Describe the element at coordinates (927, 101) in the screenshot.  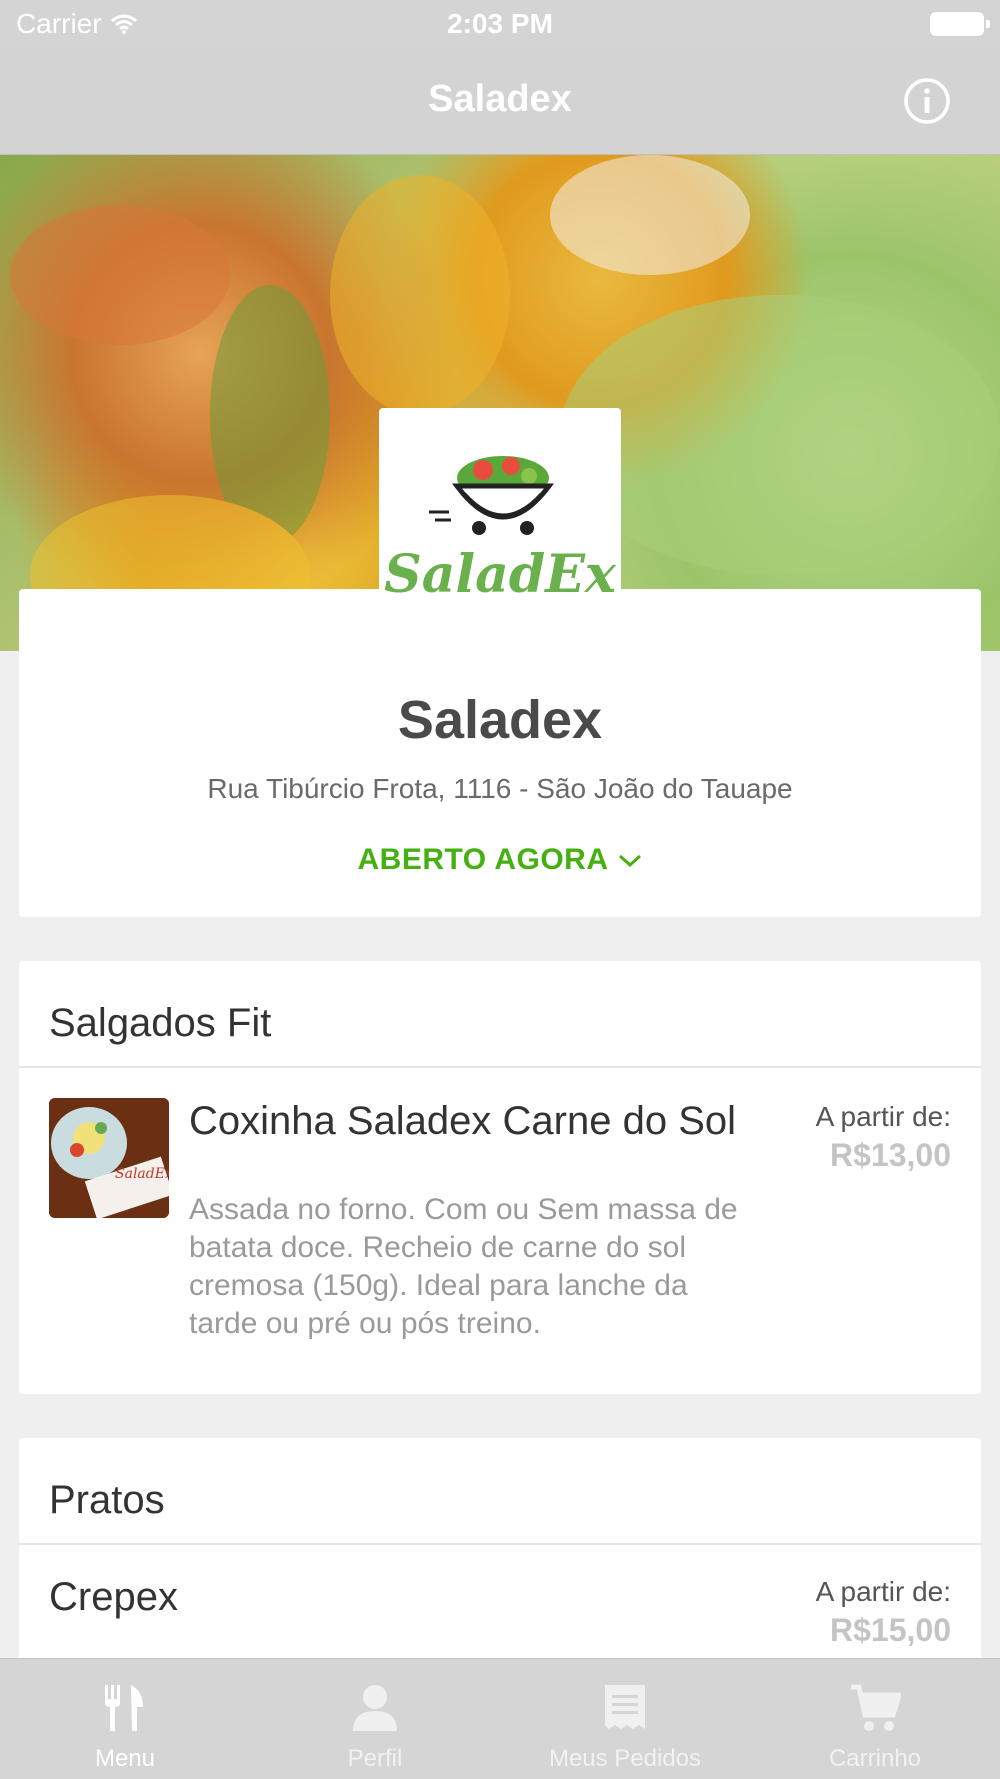
I see `info-icon` at that location.